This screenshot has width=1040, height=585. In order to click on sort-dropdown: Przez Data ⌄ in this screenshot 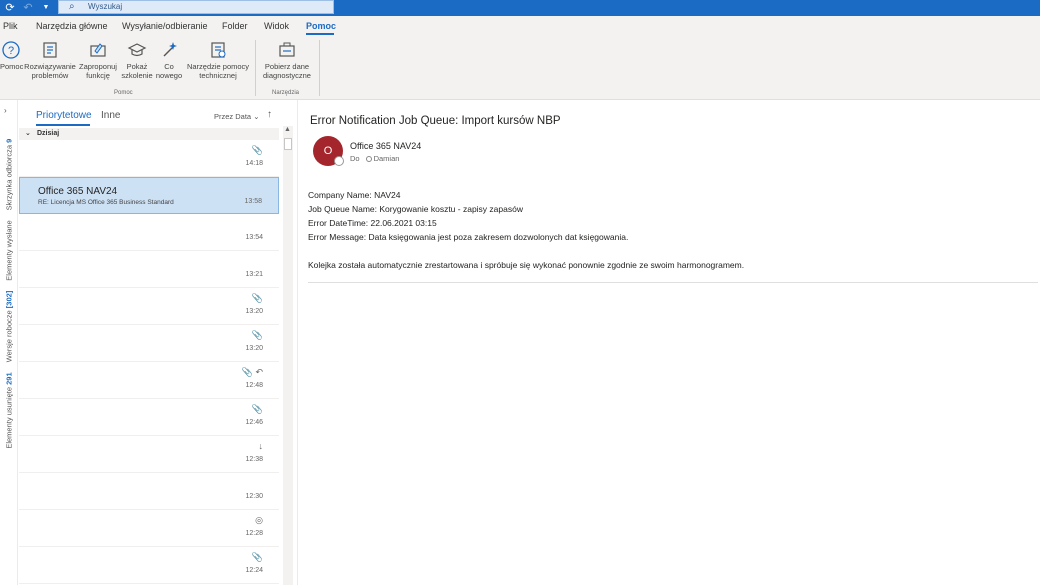, I will do `click(237, 116)`.